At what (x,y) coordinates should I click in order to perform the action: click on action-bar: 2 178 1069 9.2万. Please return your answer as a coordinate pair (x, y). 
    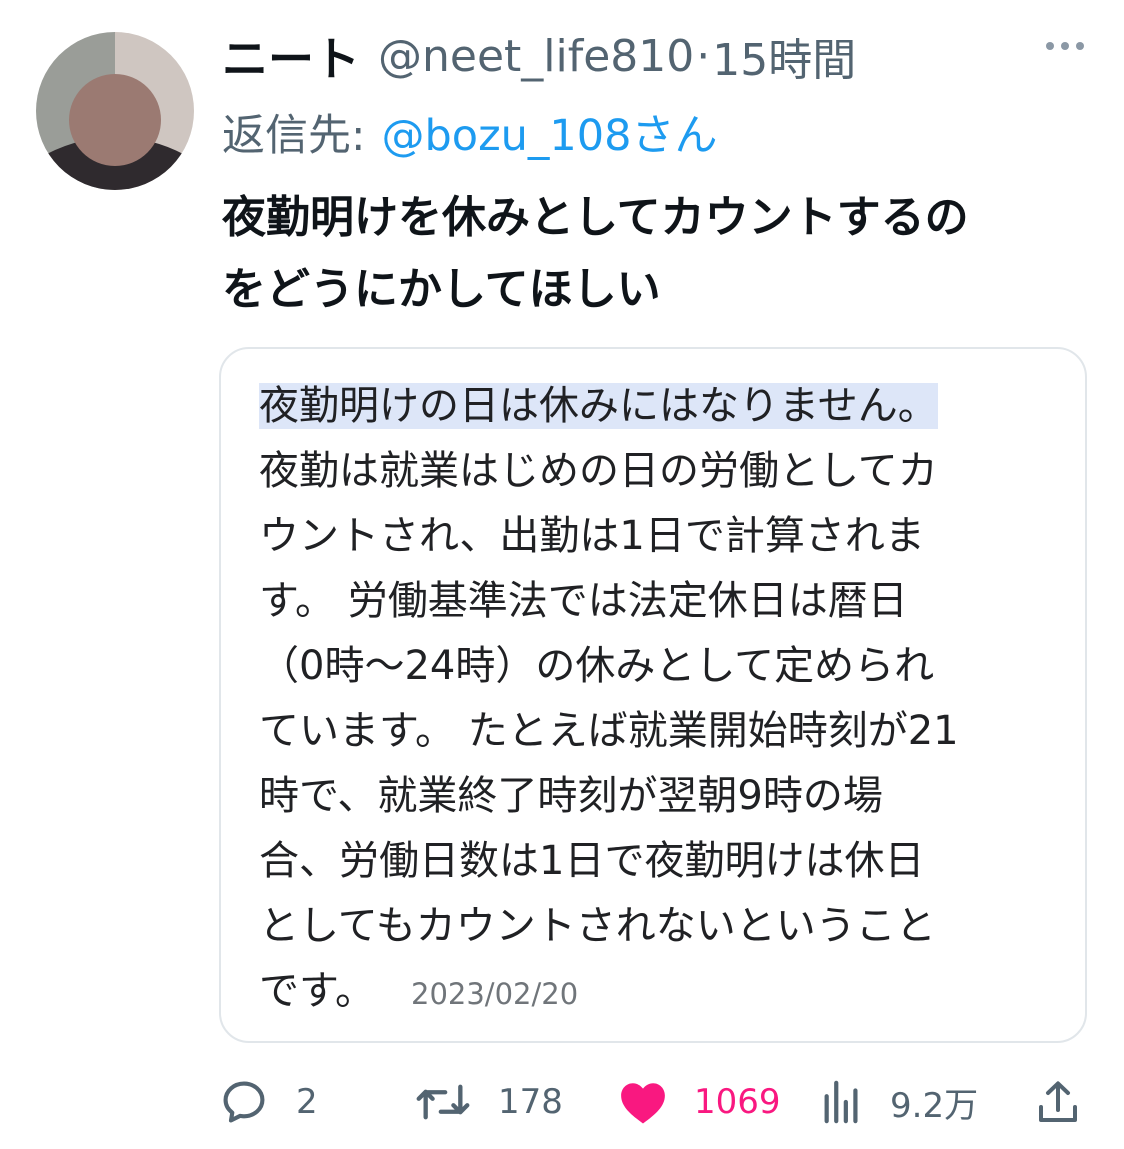
    Looking at the image, I should click on (653, 1102).